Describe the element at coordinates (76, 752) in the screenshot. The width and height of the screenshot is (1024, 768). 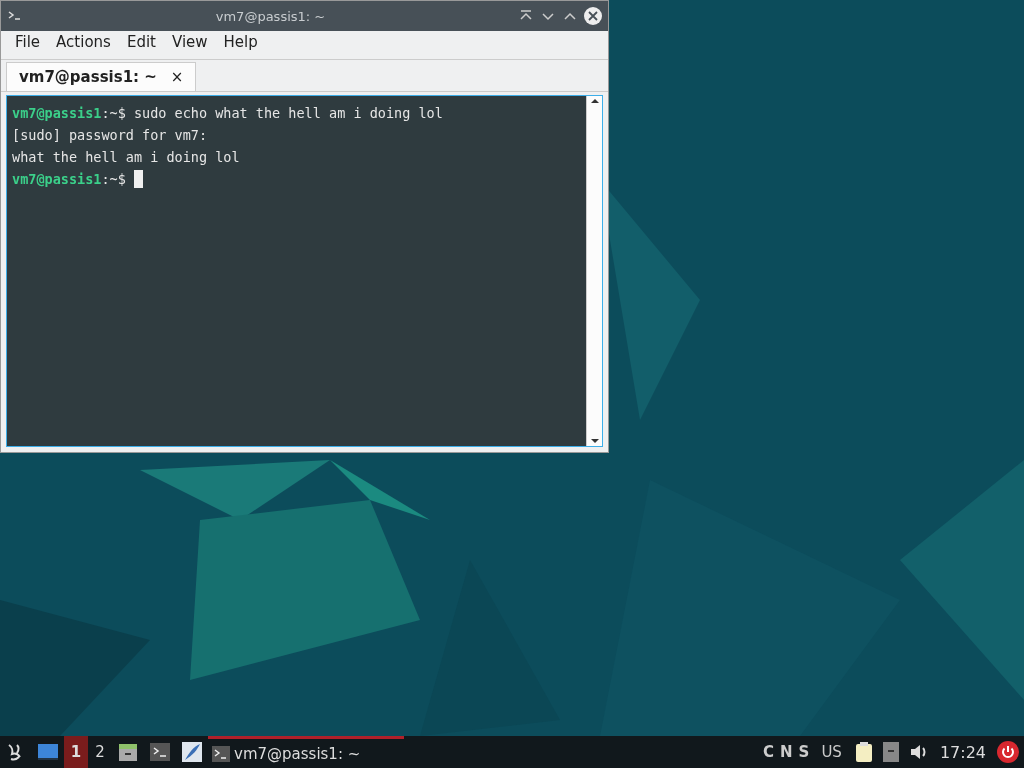
I see `workspace-button: 1` at that location.